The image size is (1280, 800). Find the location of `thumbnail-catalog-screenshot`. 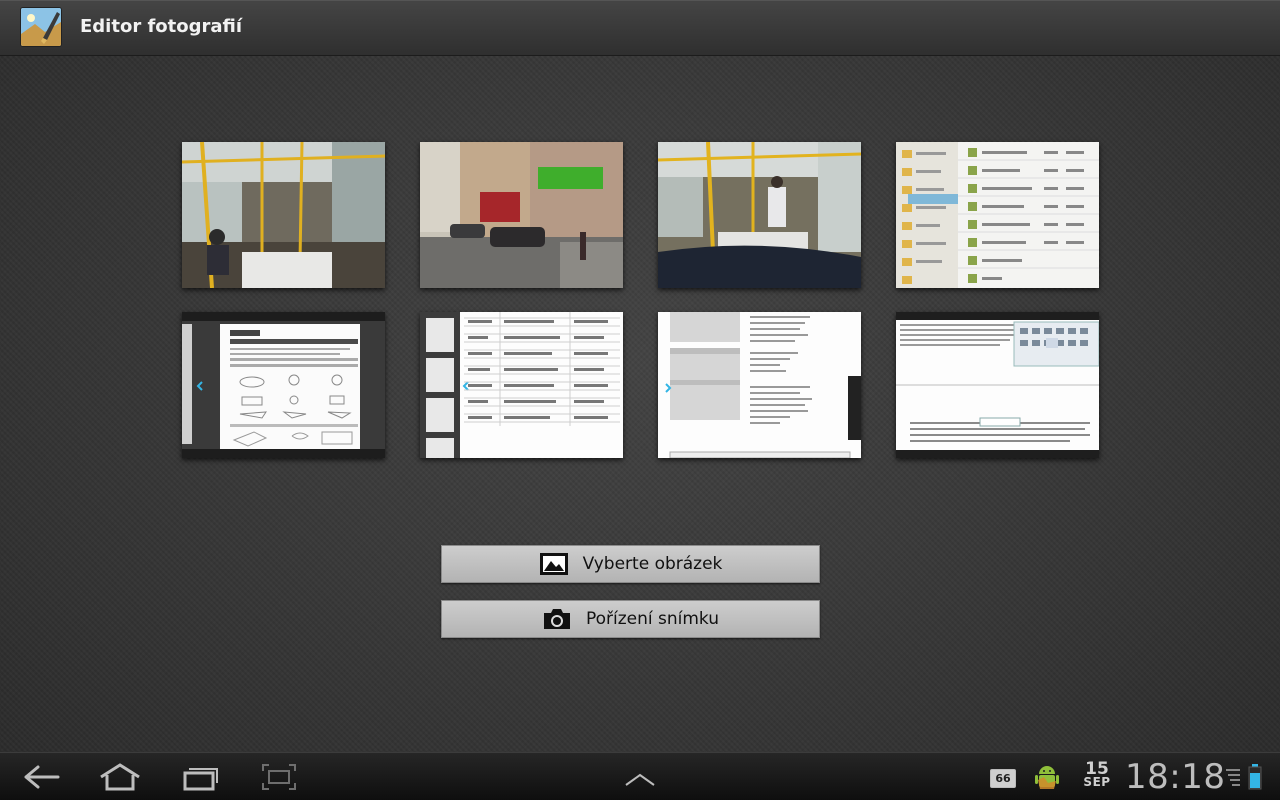

thumbnail-catalog-screenshot is located at coordinates (759, 385).